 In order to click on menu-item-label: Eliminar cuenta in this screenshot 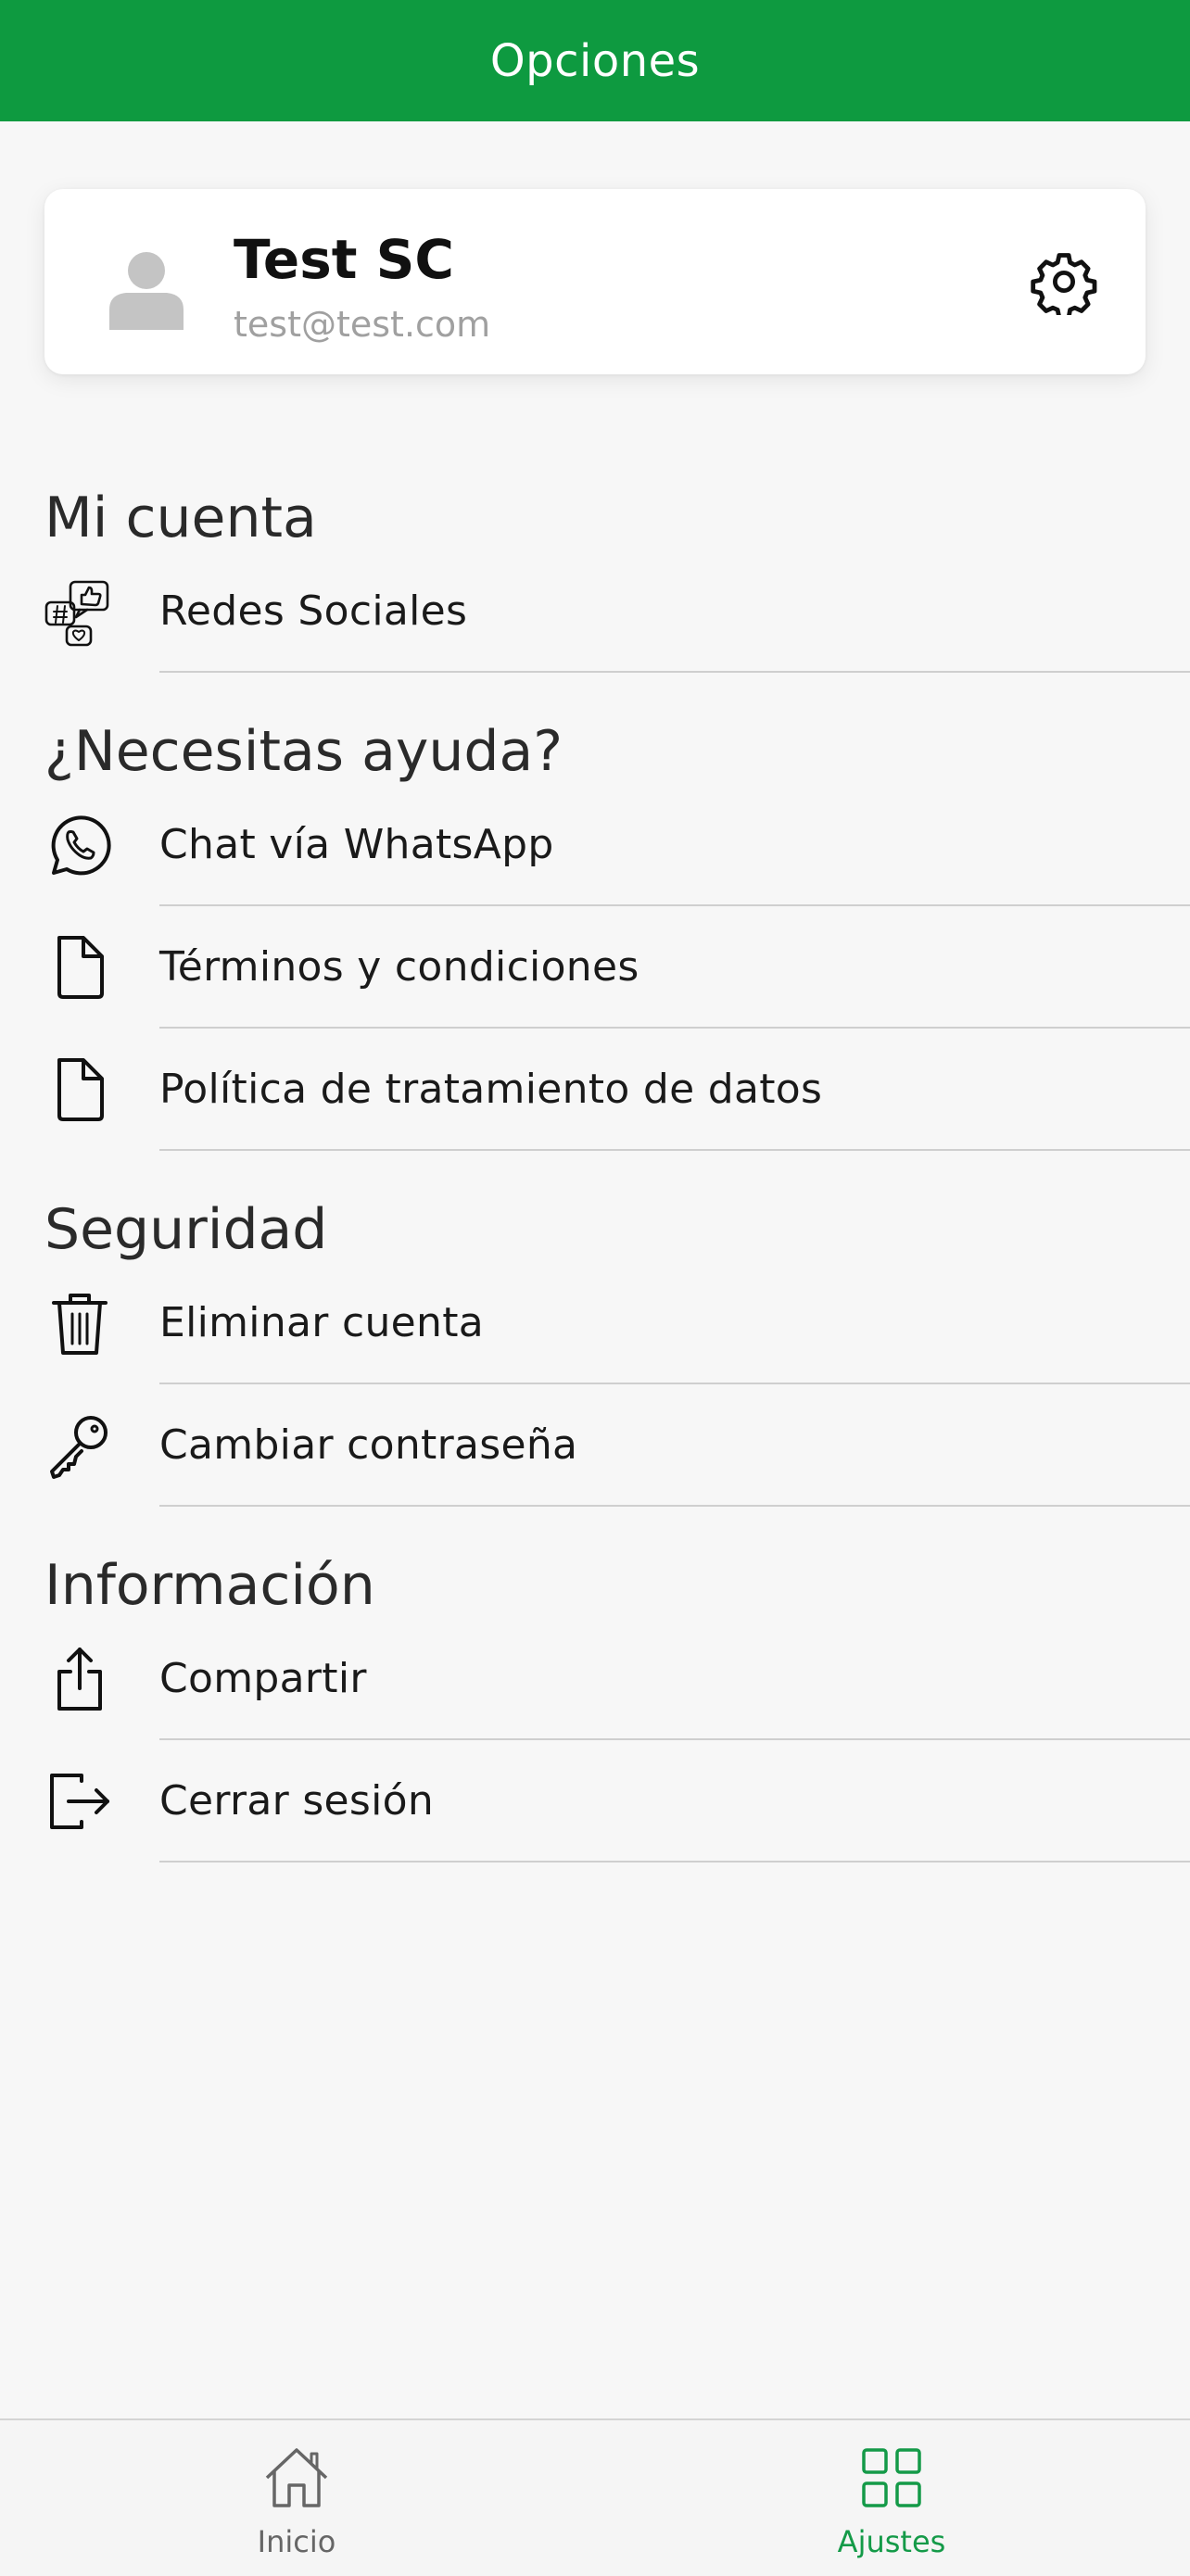, I will do `click(322, 1322)`.